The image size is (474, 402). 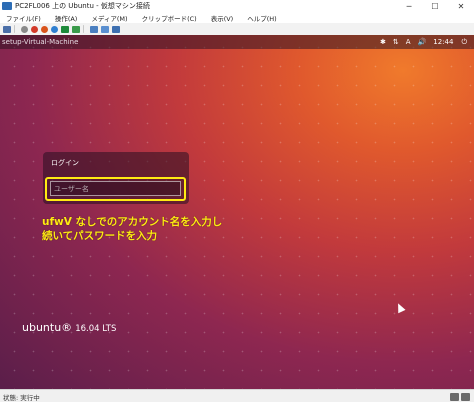 What do you see at coordinates (40, 42) in the screenshot?
I see `hostname-label: setup-Virtual-Machine` at bounding box center [40, 42].